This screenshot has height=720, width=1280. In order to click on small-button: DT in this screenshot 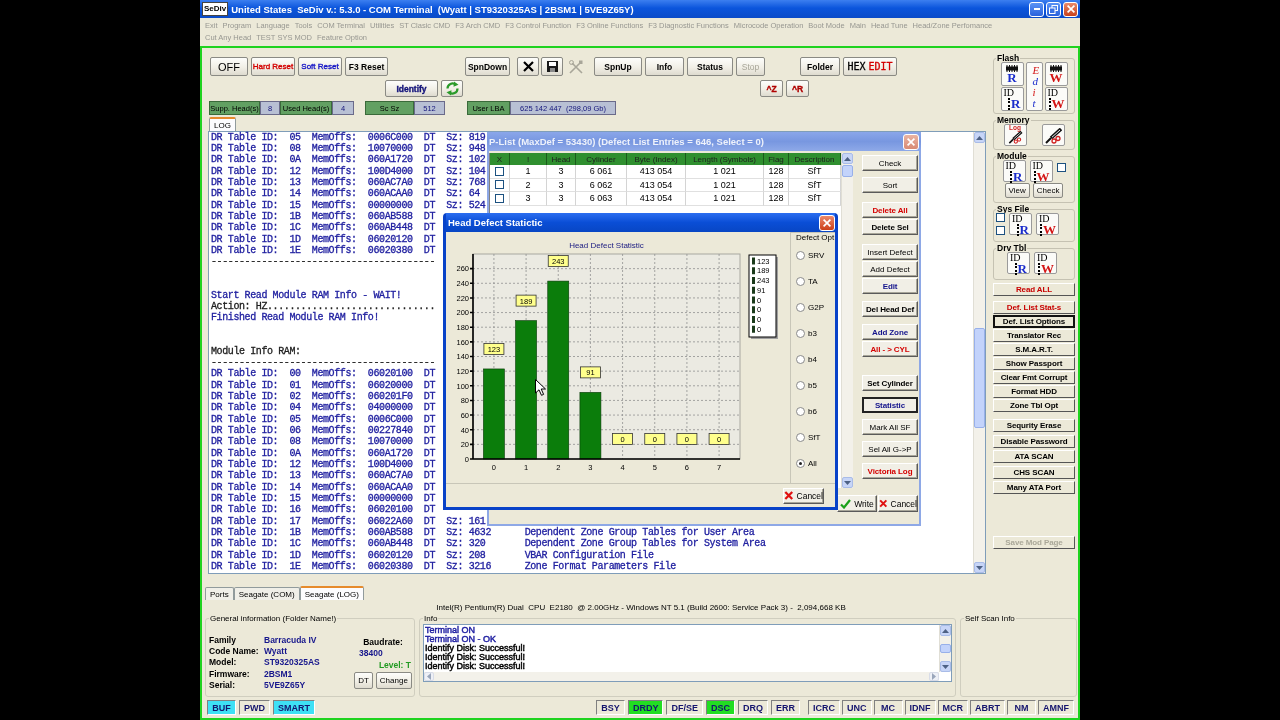, I will do `click(363, 680)`.